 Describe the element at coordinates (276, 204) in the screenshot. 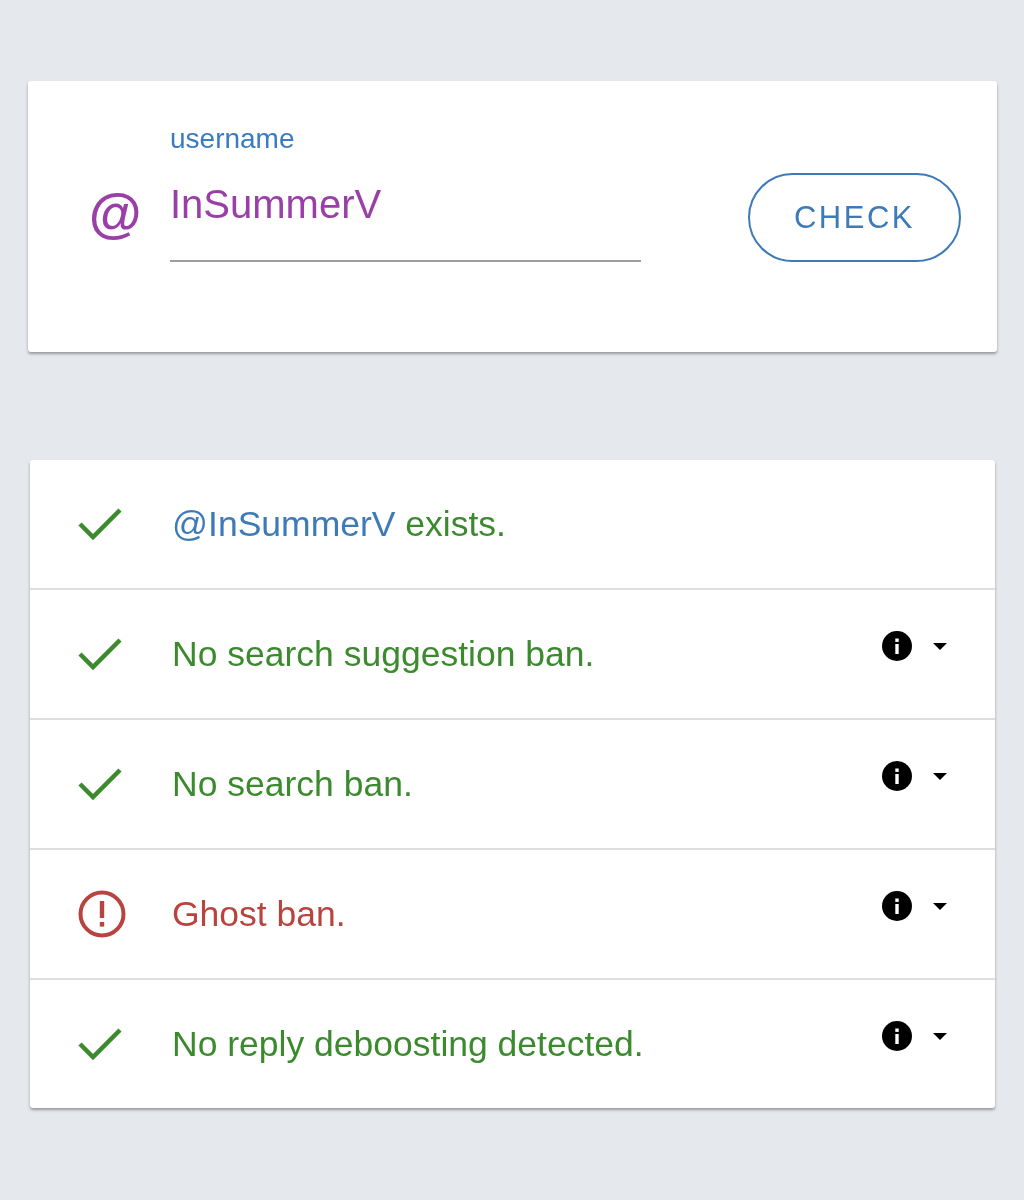

I see `field-value: InSummerV` at that location.